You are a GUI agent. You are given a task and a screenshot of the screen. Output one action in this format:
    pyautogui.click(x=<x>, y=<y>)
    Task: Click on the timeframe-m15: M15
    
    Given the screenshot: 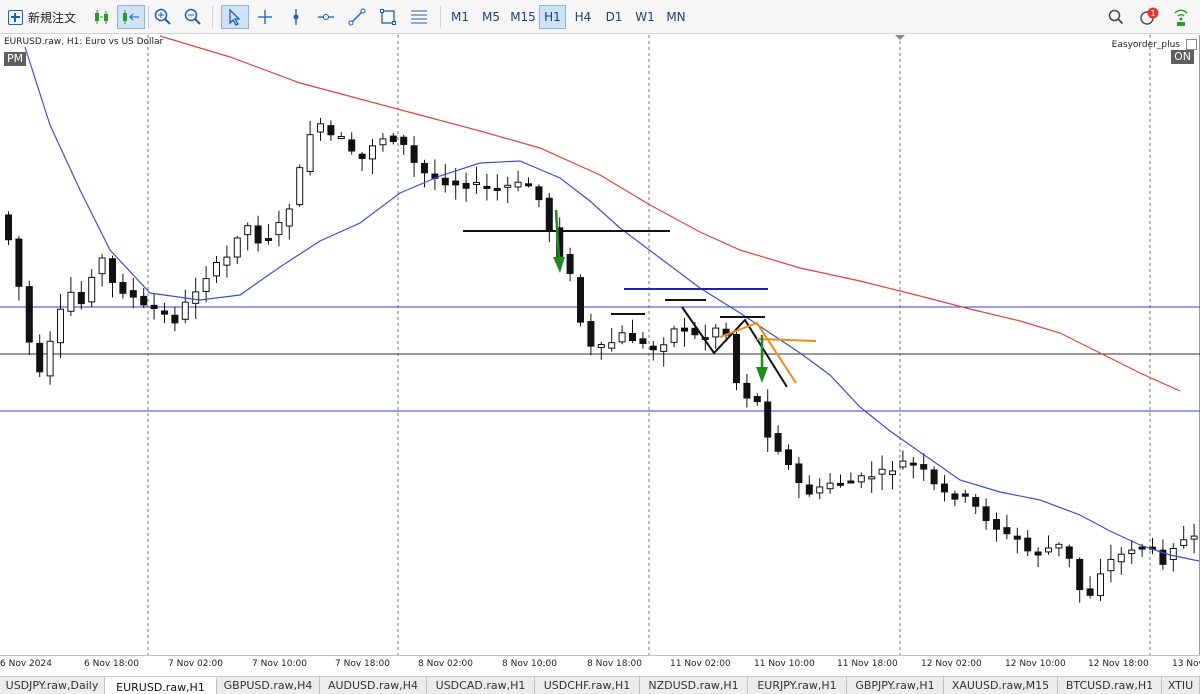 What is the action you would take?
    pyautogui.click(x=523, y=17)
    